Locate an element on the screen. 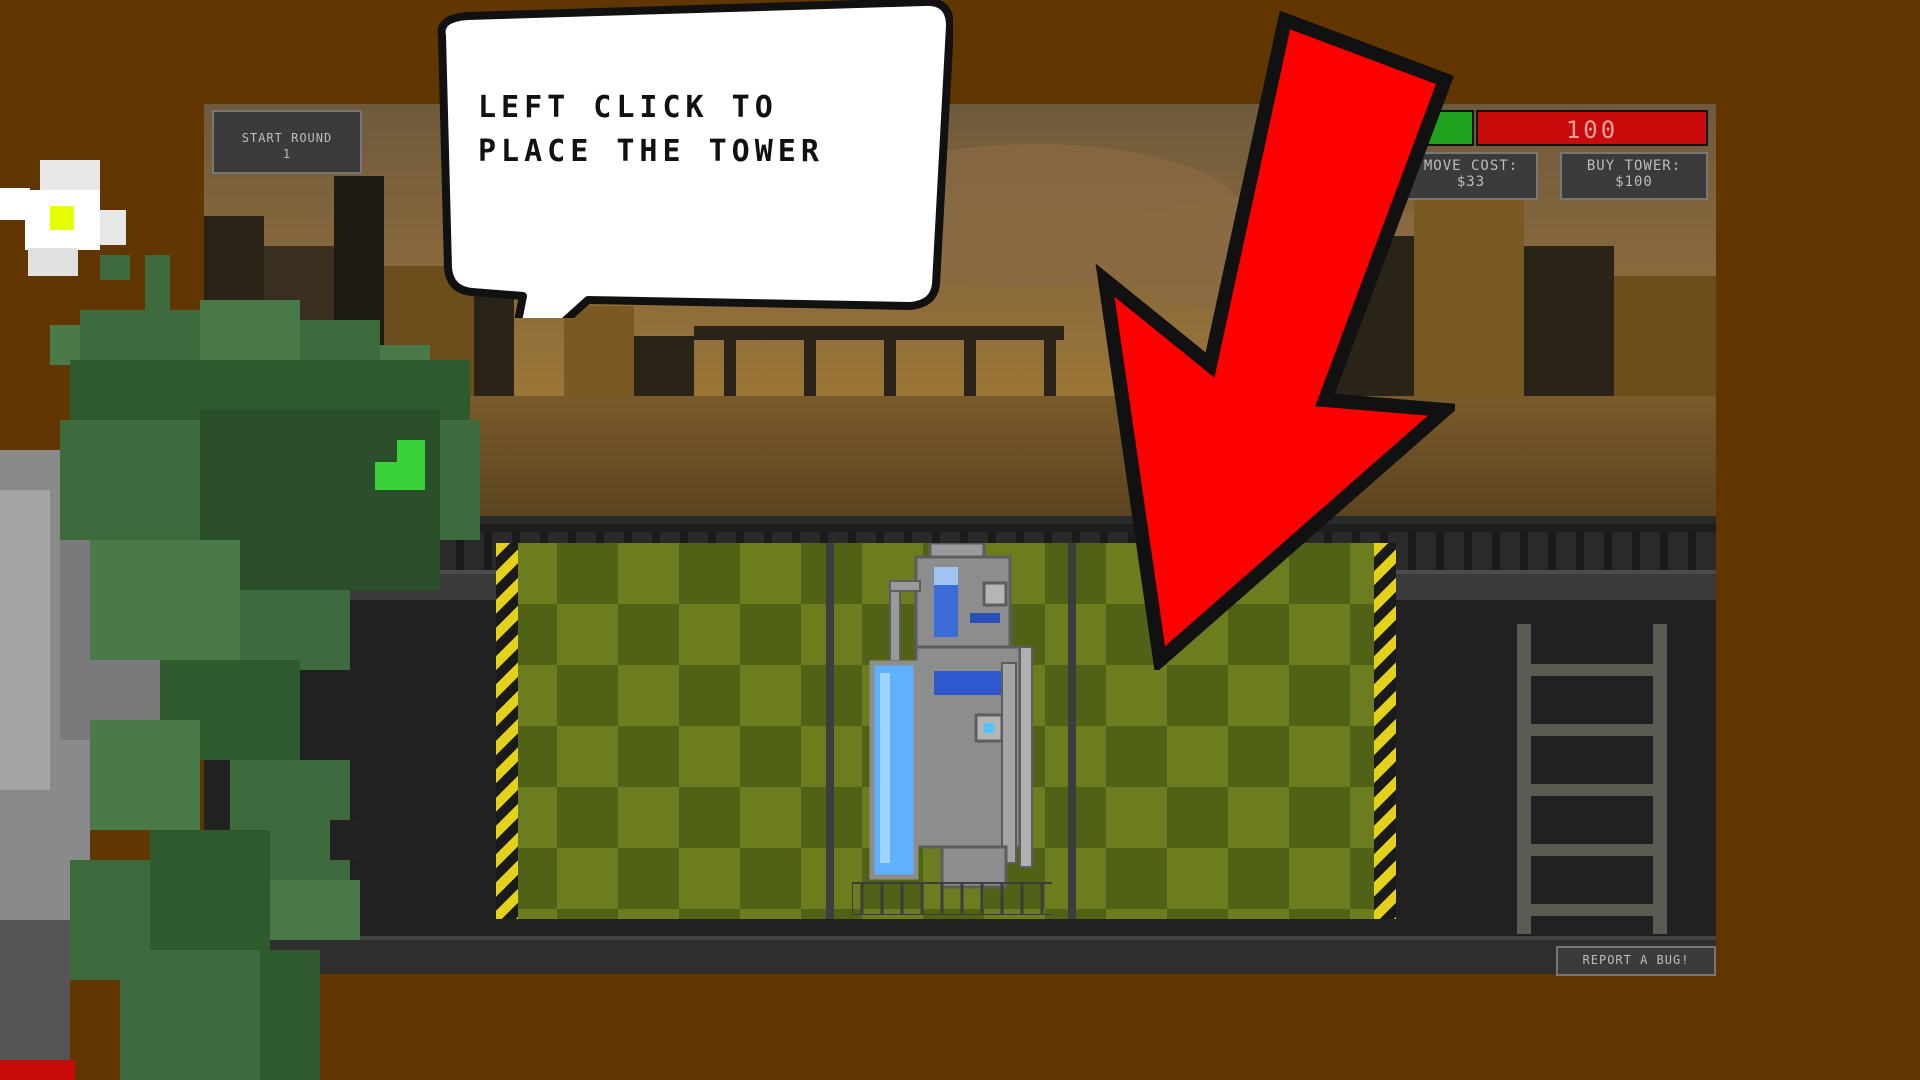  red-arrow-icon is located at coordinates (1275, 340).